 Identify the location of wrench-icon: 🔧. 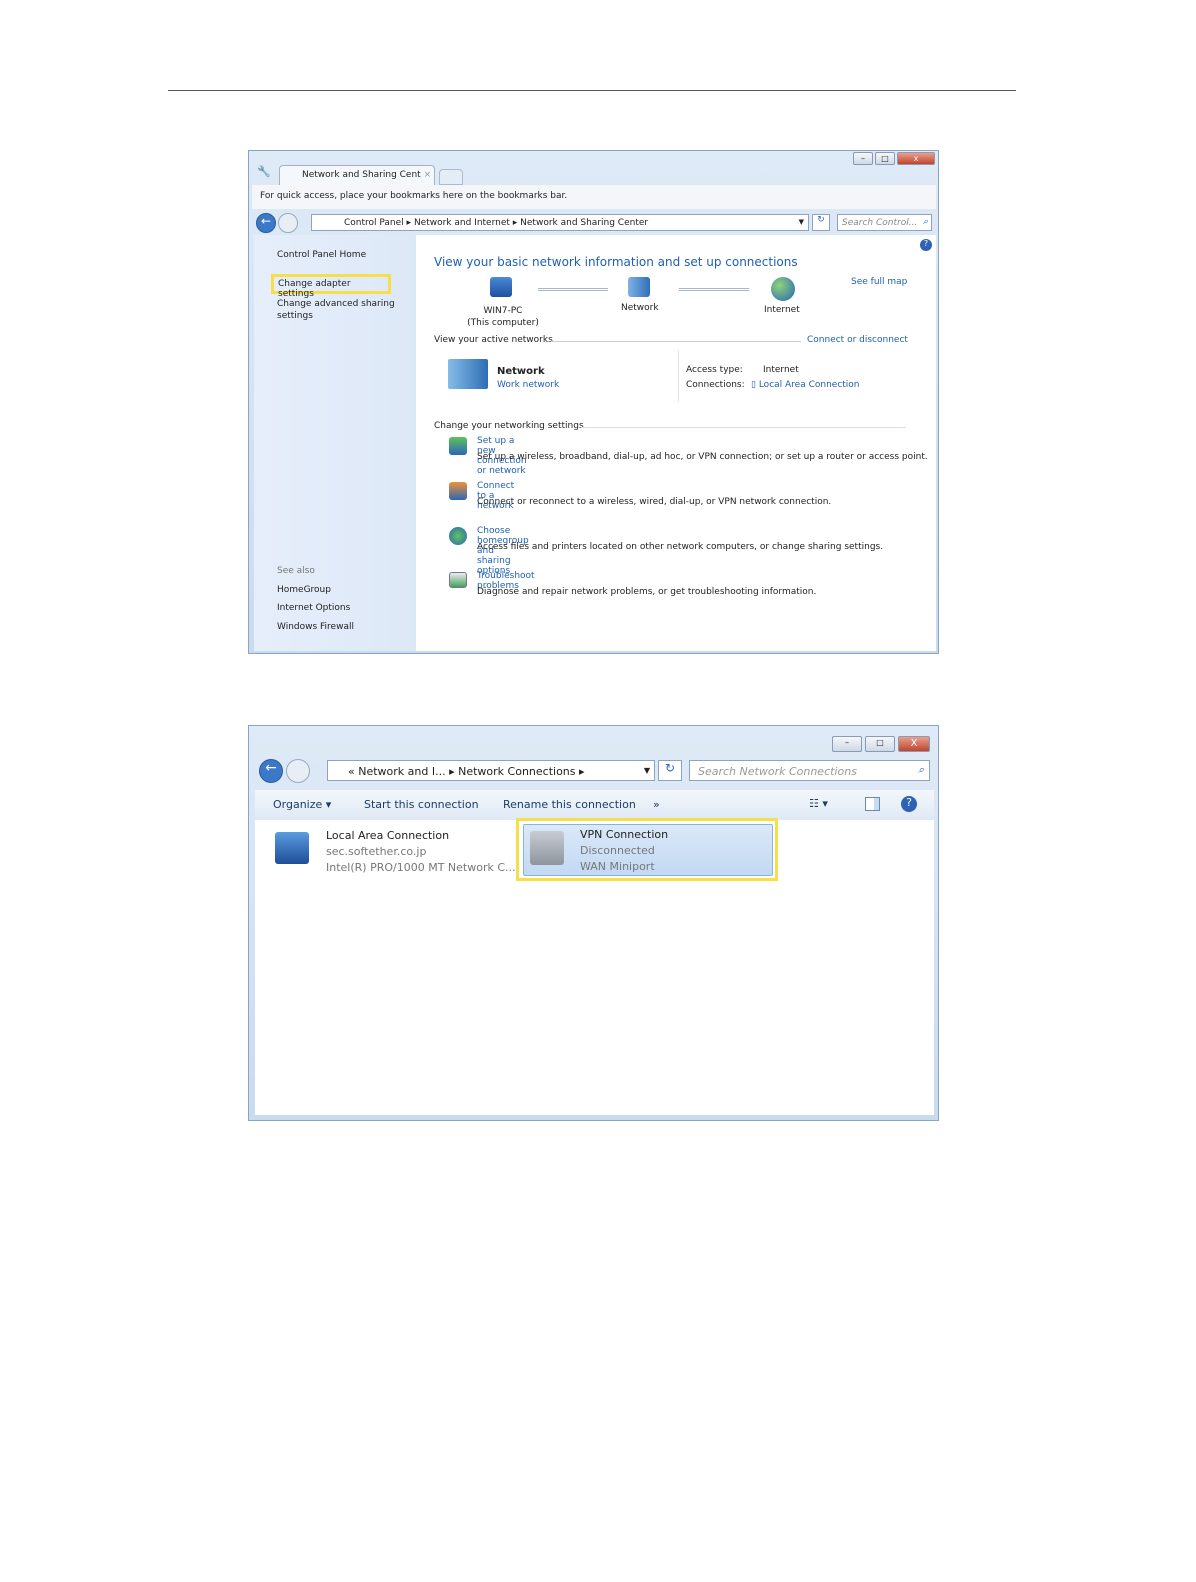
(264, 171).